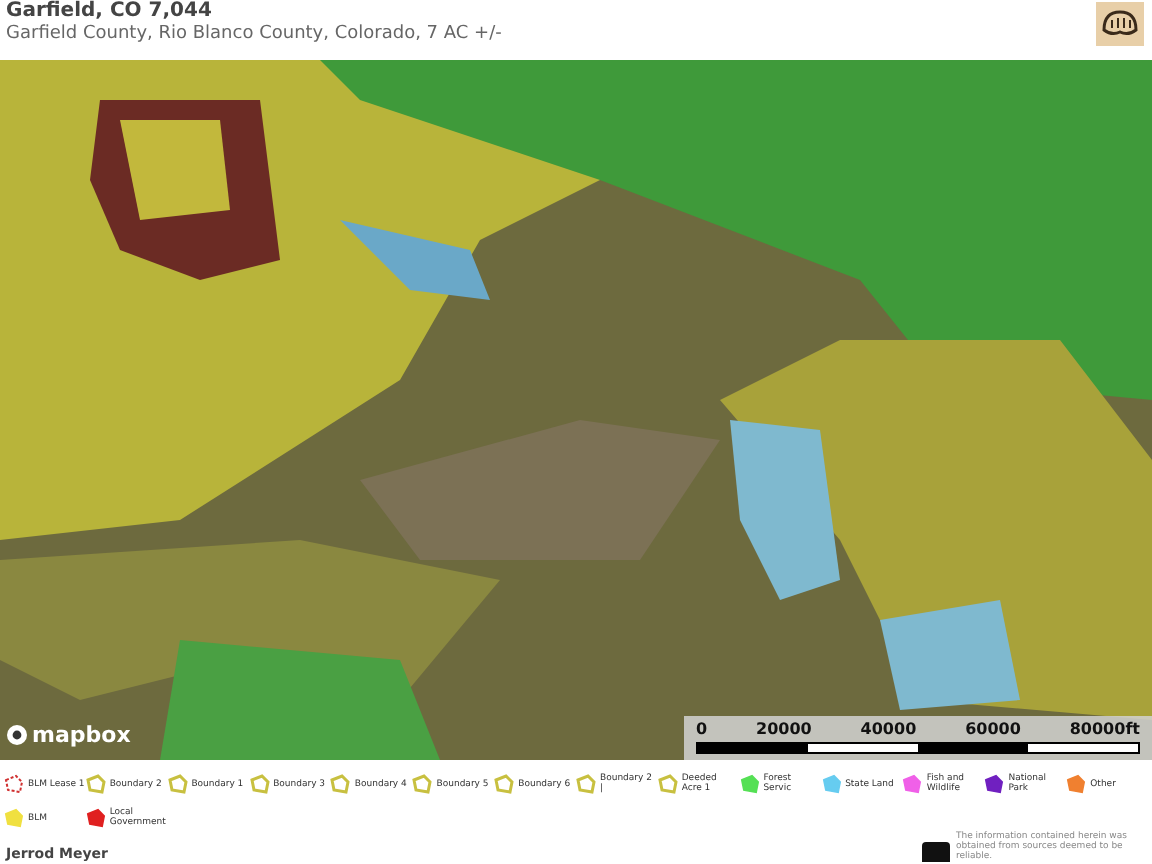 The width and height of the screenshot is (1152, 864). Describe the element at coordinates (993, 729) in the screenshot. I see `scale-label: 60000` at that location.